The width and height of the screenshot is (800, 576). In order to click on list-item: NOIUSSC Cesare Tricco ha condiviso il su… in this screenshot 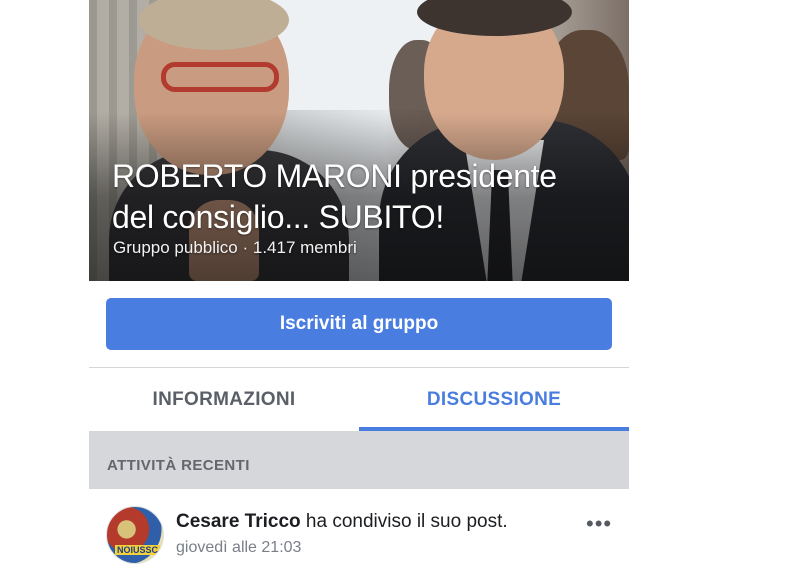, I will do `click(359, 532)`.